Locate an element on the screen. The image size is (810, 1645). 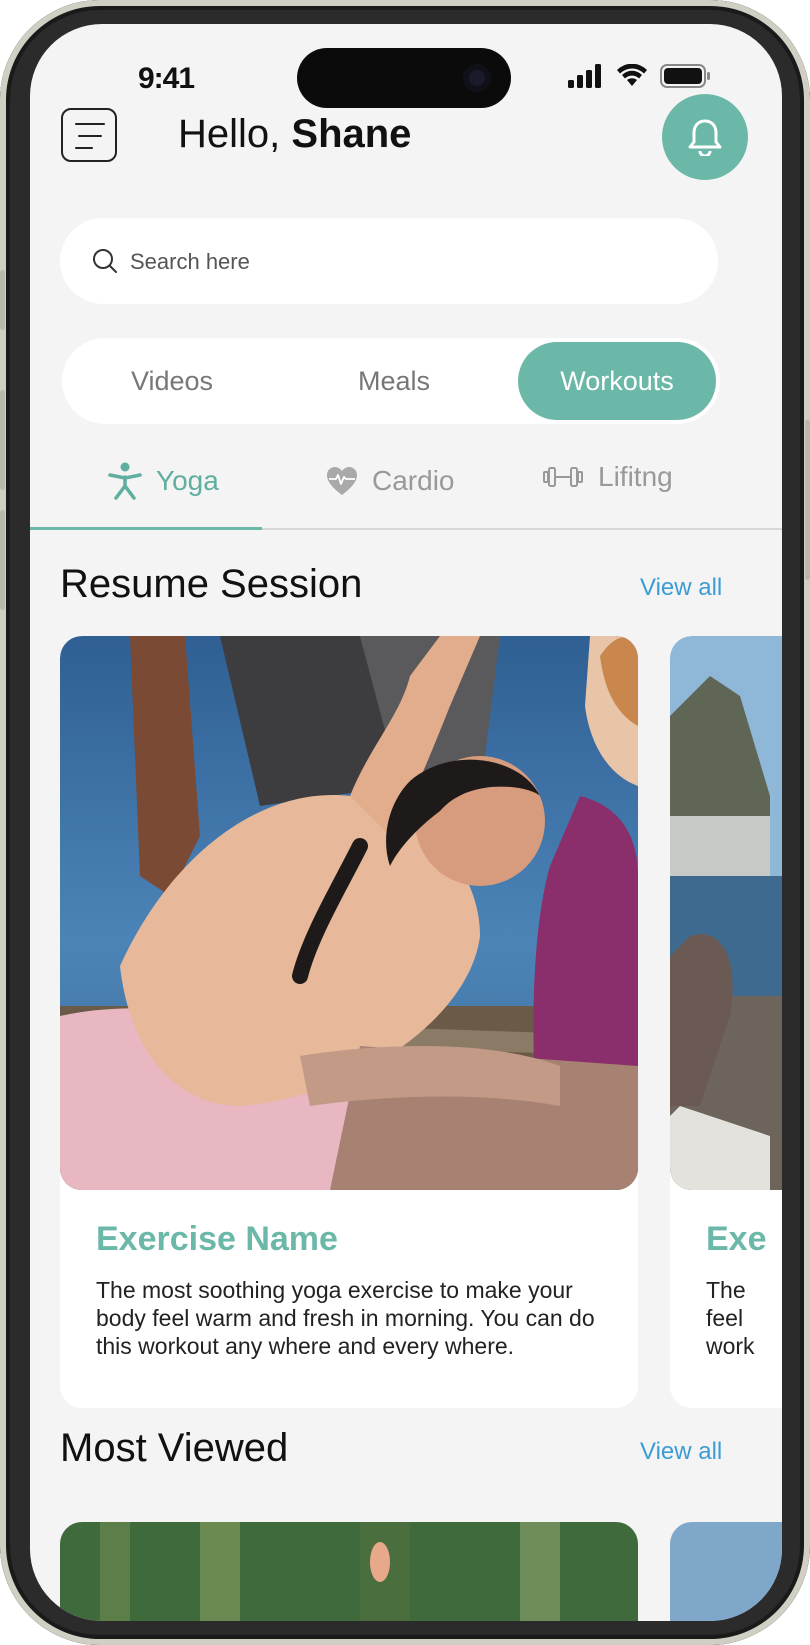
resume-view-all-link: View all is located at coordinates (681, 588).